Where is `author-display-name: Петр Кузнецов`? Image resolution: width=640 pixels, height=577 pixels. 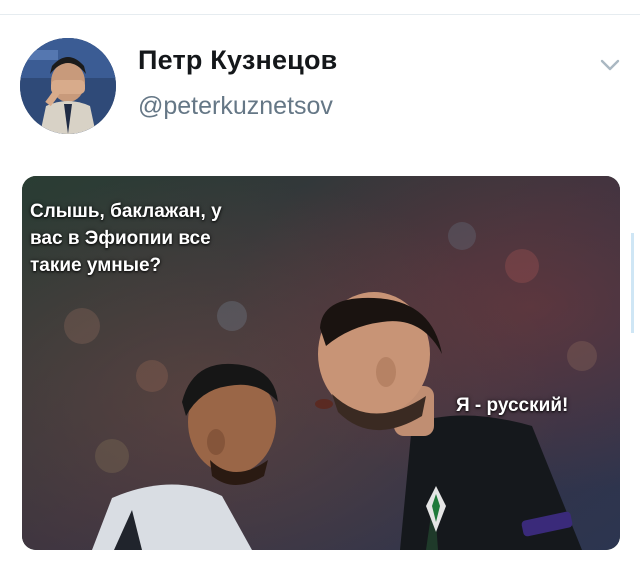 author-display-name: Петр Кузнецов is located at coordinates (237, 60).